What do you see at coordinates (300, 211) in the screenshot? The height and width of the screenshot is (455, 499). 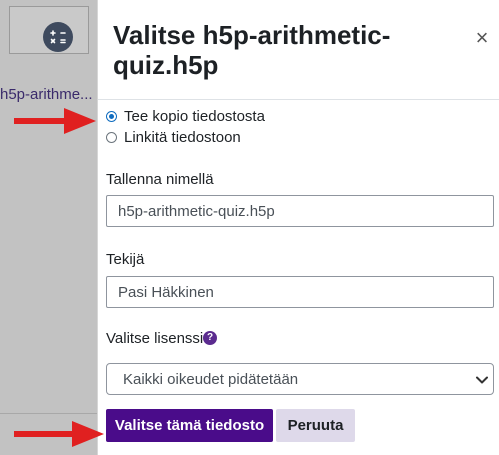 I see `save-as-input` at bounding box center [300, 211].